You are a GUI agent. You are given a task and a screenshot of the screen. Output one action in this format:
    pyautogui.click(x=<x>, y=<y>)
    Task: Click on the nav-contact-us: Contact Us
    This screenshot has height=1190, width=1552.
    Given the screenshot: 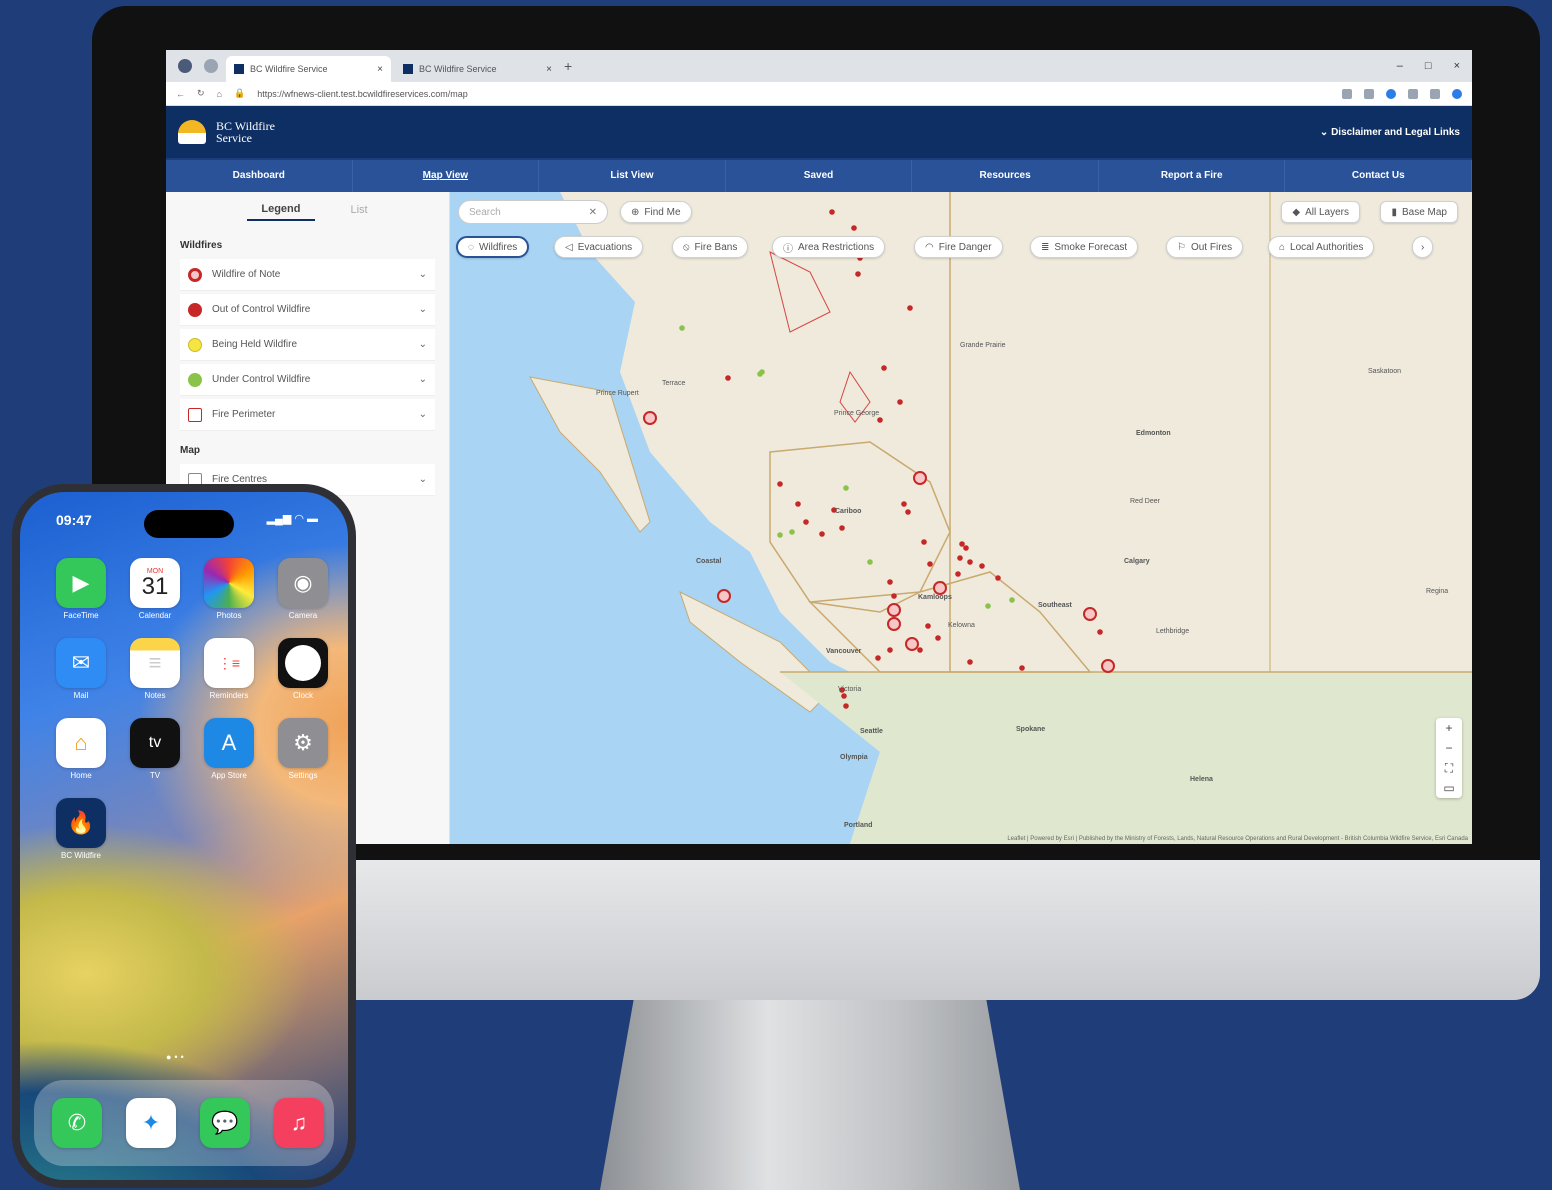 What is the action you would take?
    pyautogui.click(x=1378, y=176)
    